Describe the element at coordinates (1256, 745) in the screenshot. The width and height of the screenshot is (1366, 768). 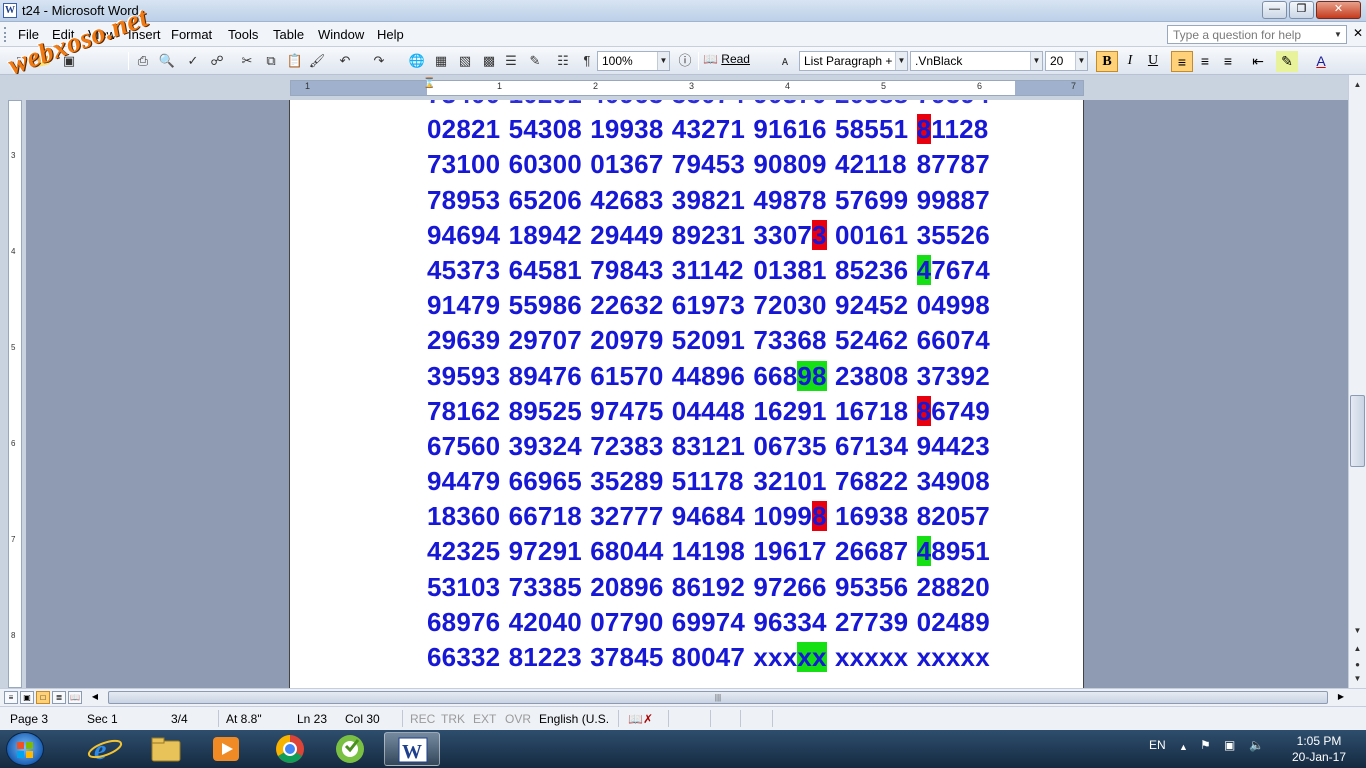
I see `volume-icon: 🔈` at that location.